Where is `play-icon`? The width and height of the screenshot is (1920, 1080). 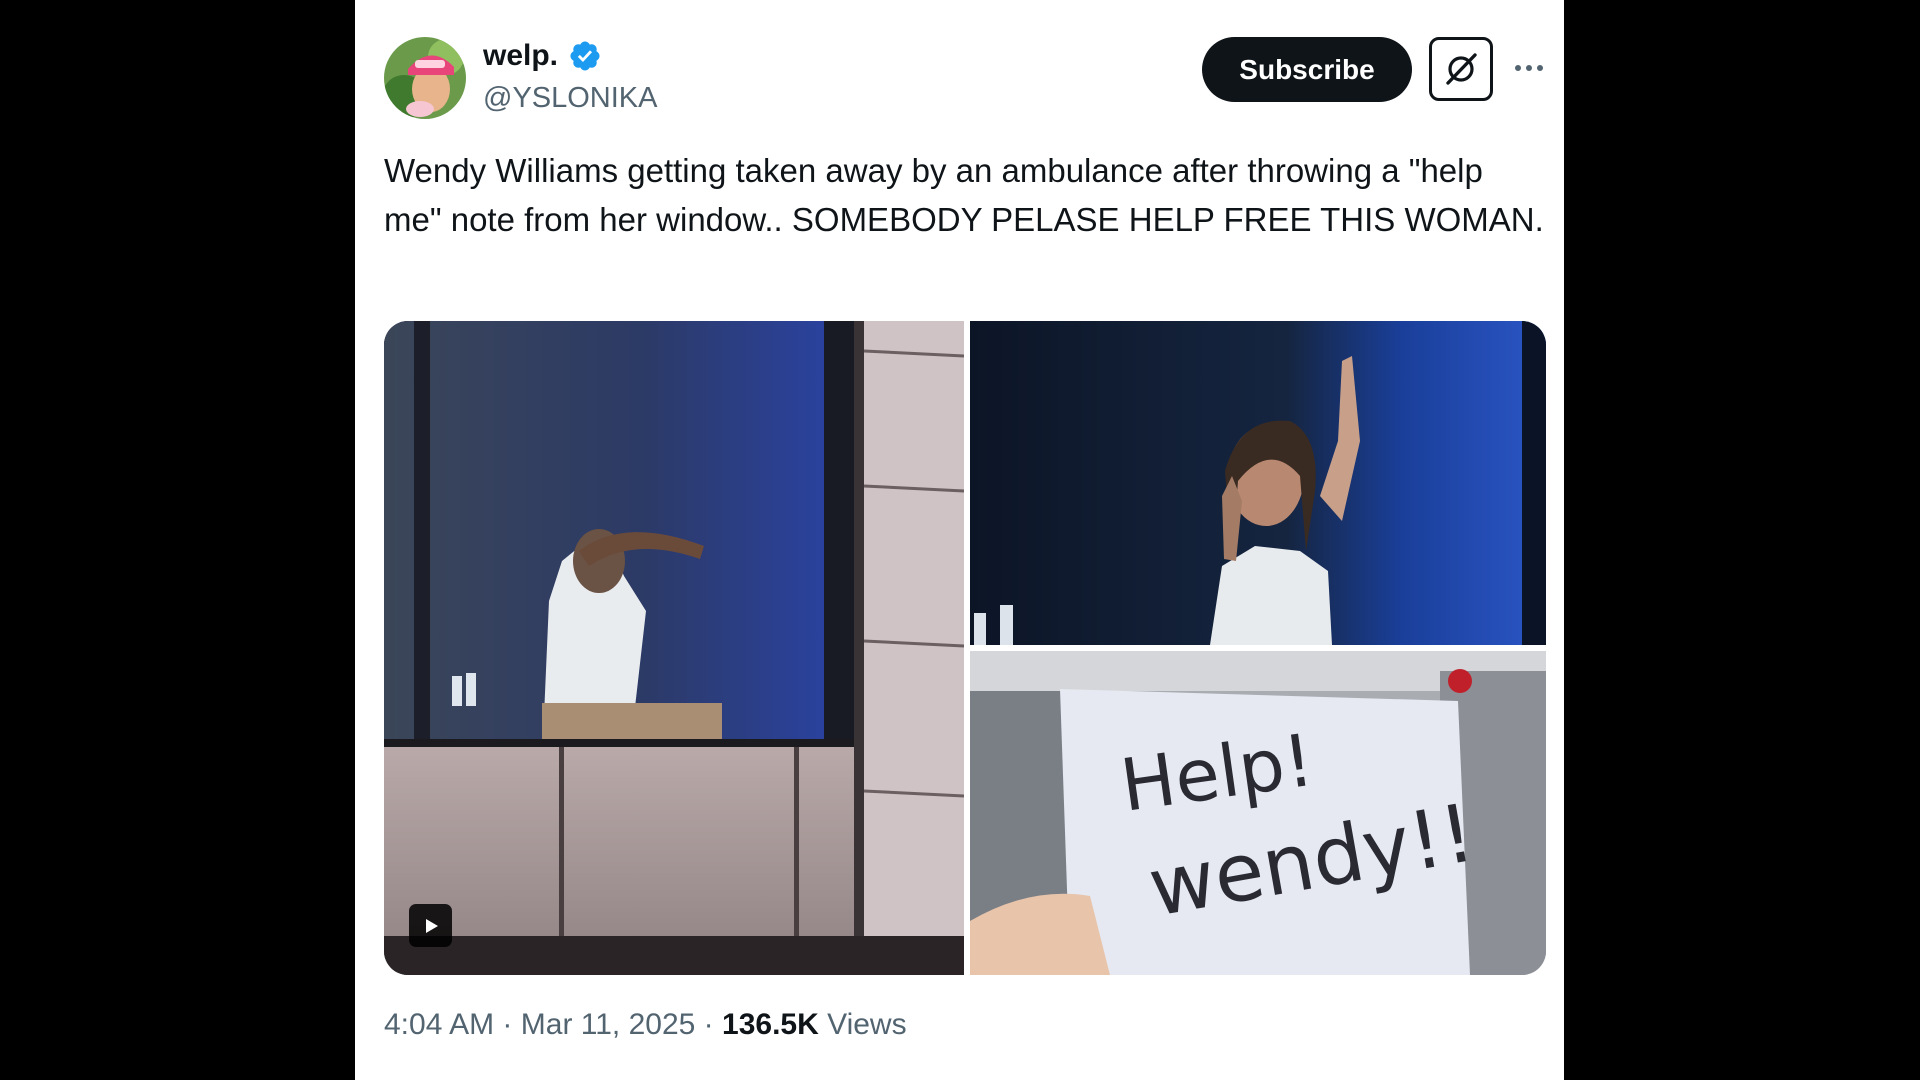 play-icon is located at coordinates (431, 925).